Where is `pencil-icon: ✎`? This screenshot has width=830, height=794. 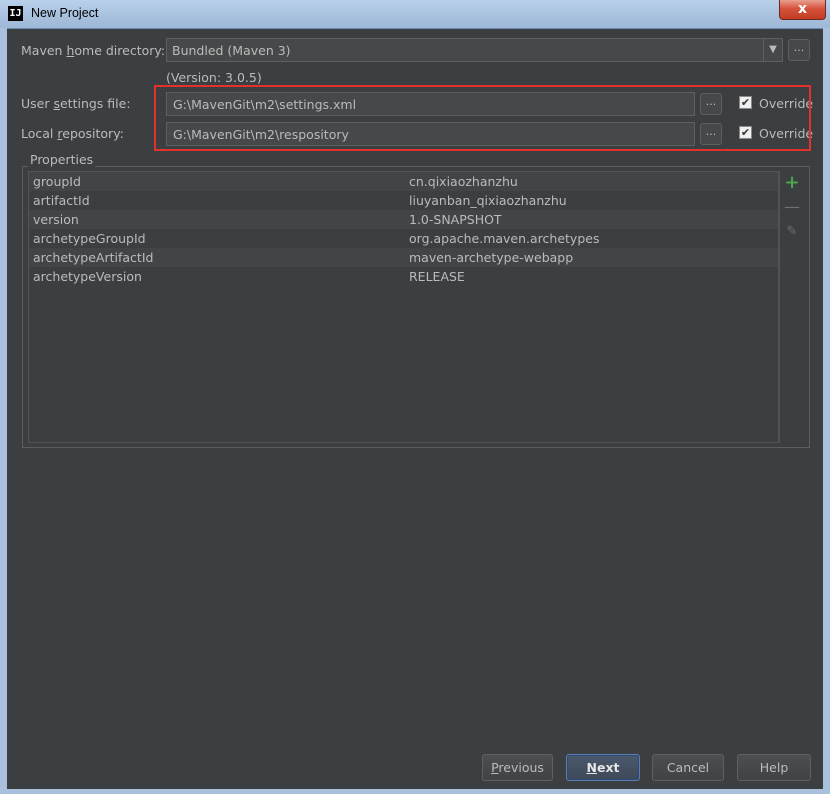
pencil-icon: ✎ is located at coordinates (792, 232).